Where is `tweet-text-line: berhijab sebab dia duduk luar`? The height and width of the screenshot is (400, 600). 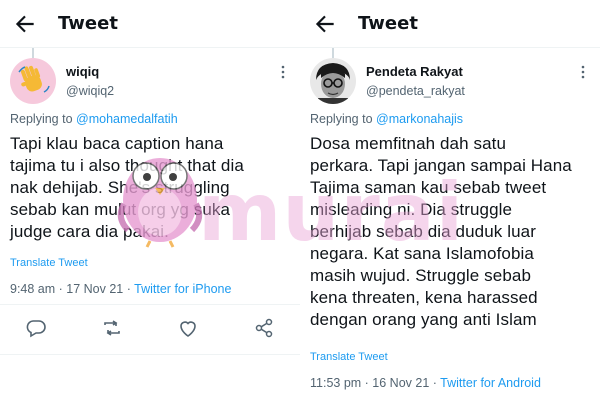 tweet-text-line: berhijab sebab dia duduk luar is located at coordinates (423, 231).